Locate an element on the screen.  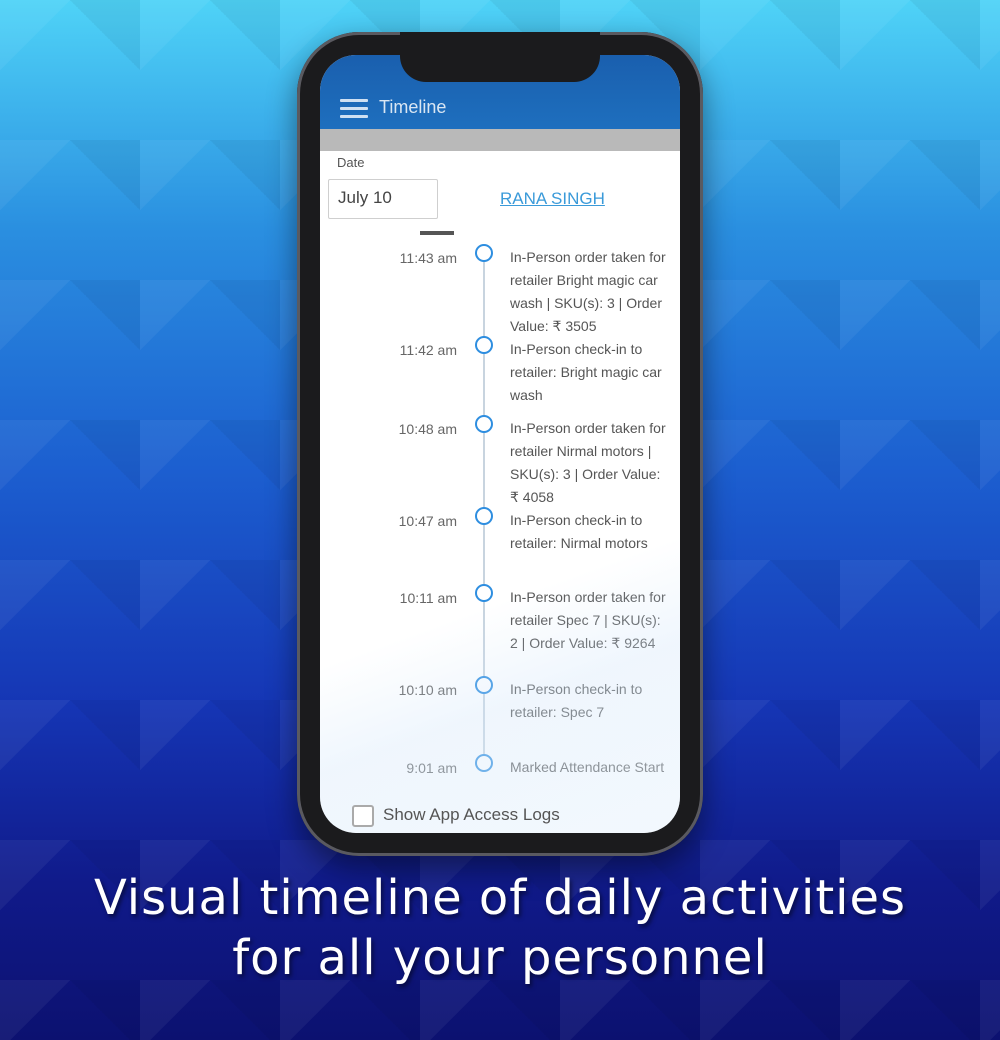
user-name-link: RANA SINGH is located at coordinates (552, 199).